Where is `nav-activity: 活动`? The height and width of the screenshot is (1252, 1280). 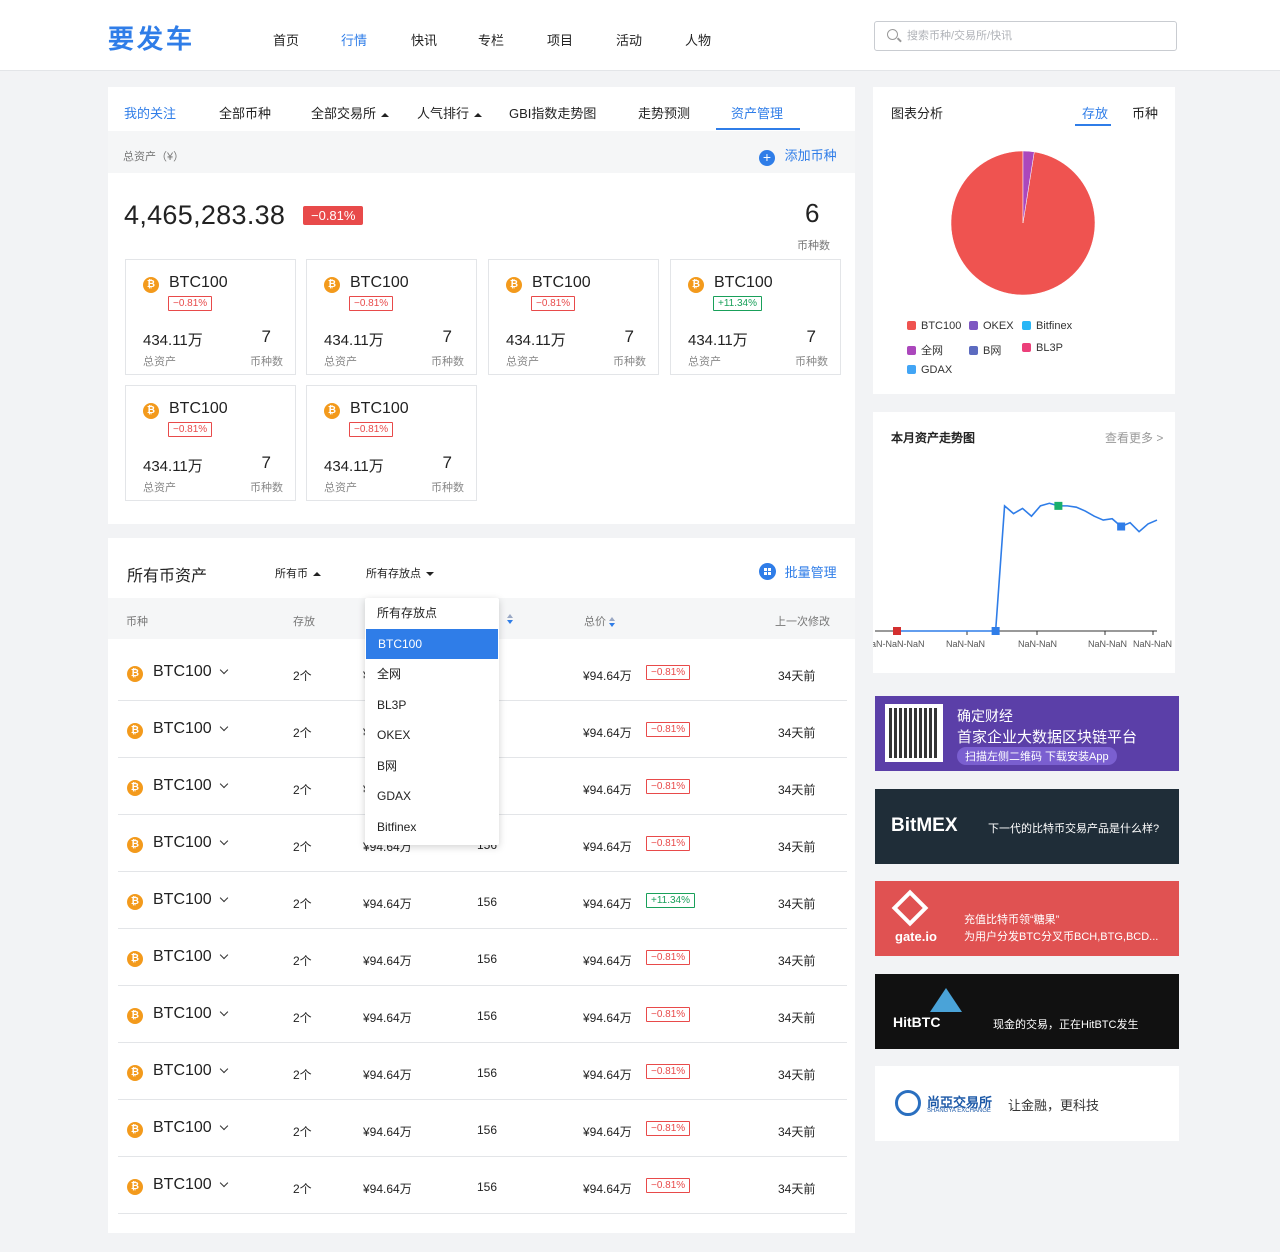
nav-activity: 活动 is located at coordinates (629, 39).